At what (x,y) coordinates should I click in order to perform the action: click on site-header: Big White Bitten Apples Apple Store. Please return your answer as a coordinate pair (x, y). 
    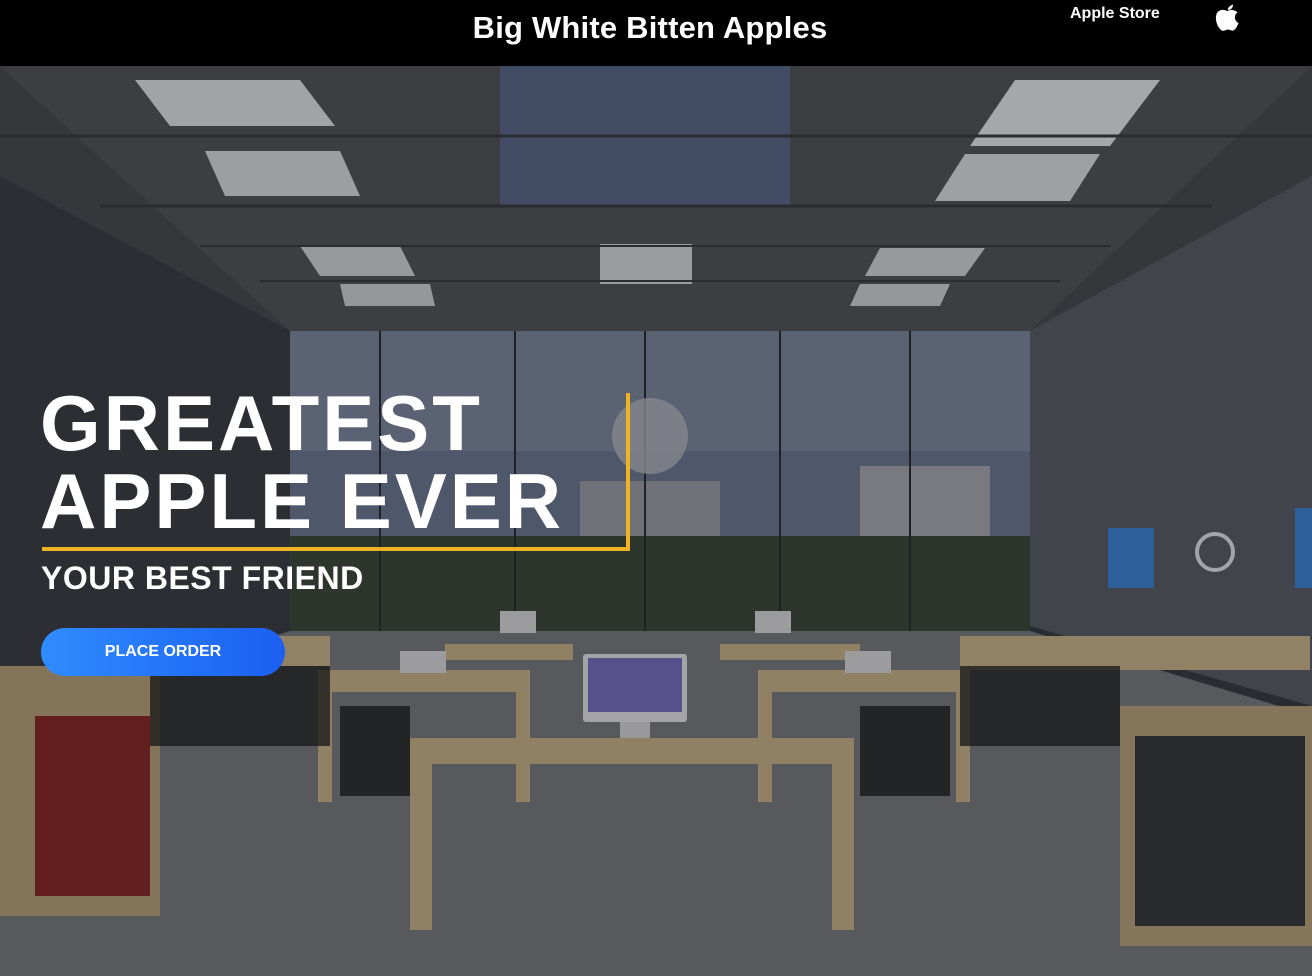
    Looking at the image, I should click on (656, 33).